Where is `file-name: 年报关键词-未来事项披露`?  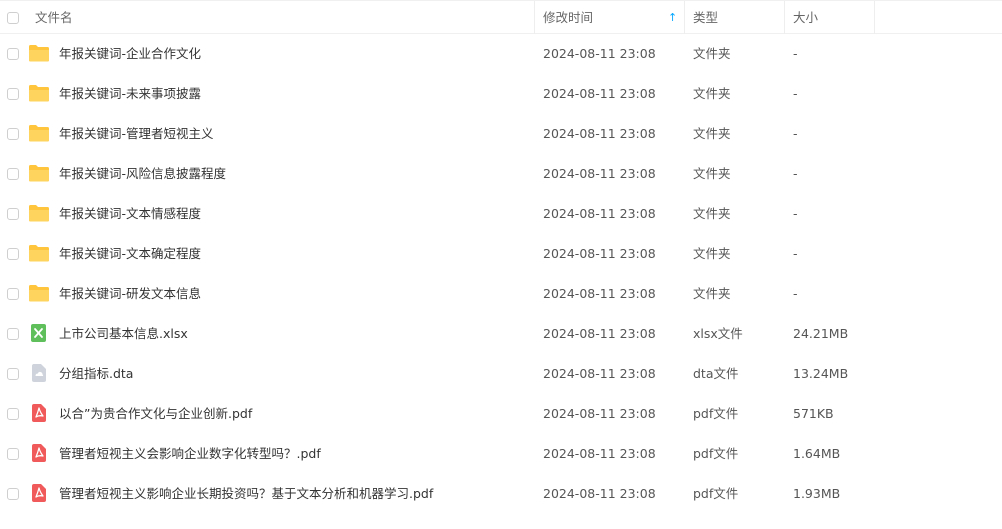
file-name: 年报关键词-未来事项披露 is located at coordinates (130, 94).